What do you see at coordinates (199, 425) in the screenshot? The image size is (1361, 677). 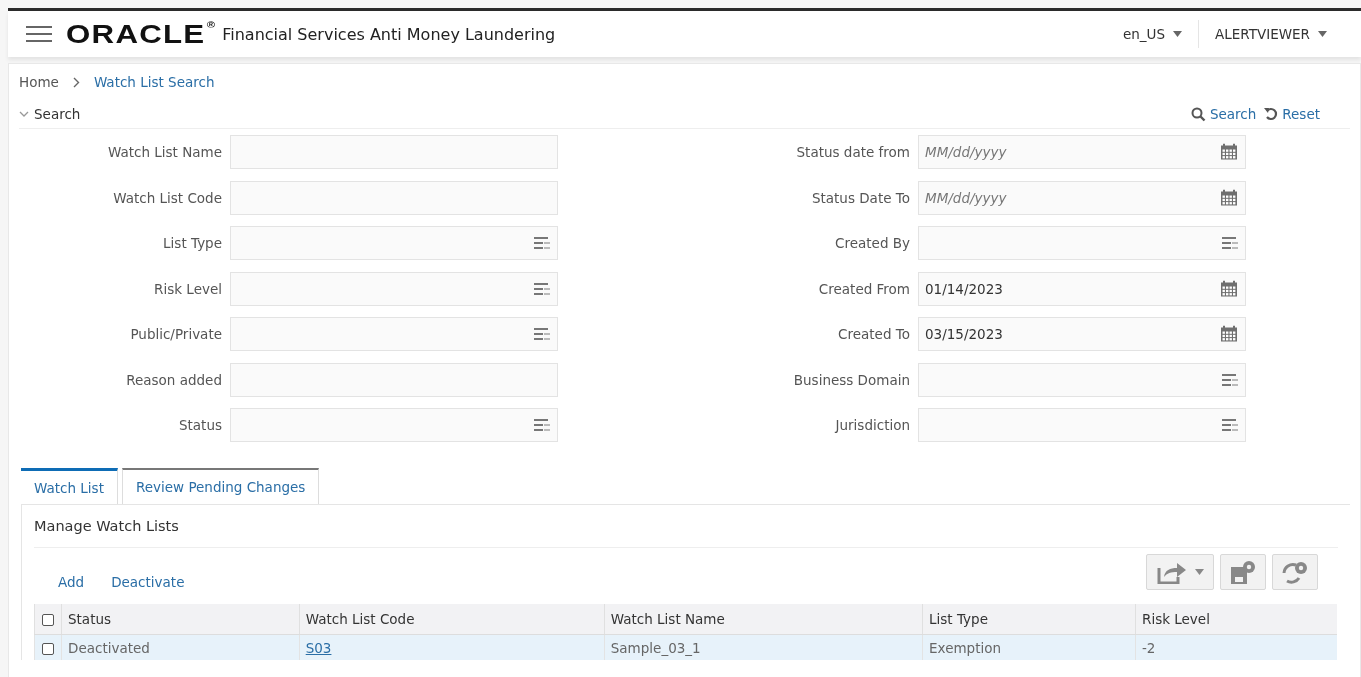 I see `field-label: Status` at bounding box center [199, 425].